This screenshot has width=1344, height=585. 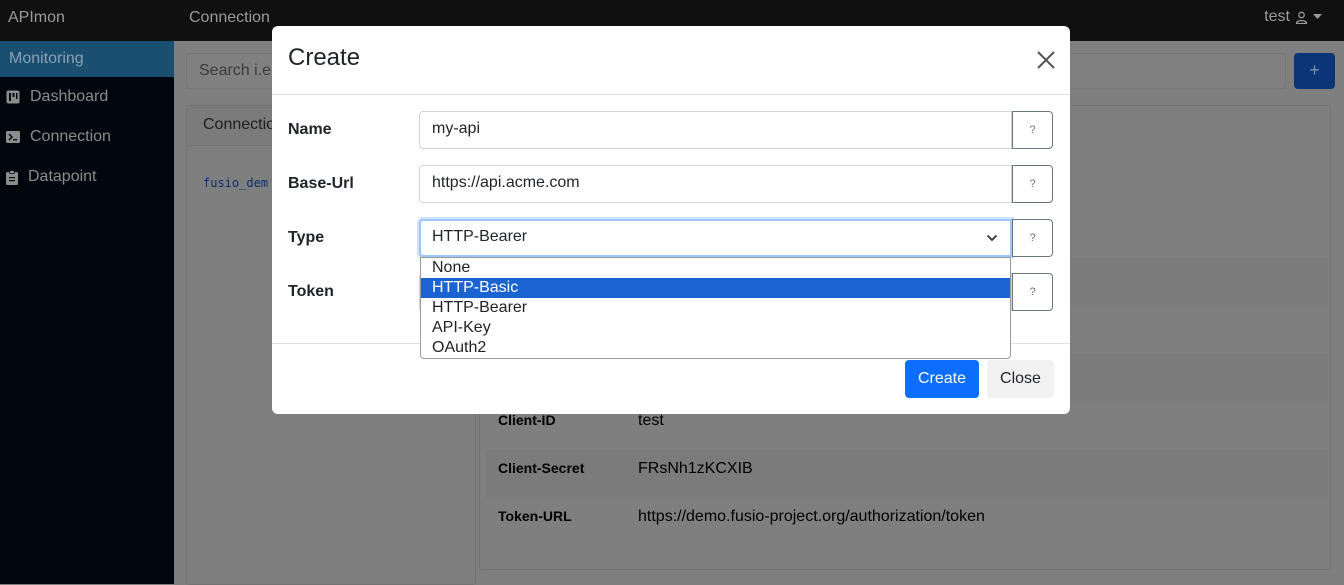 What do you see at coordinates (321, 183) in the screenshot?
I see `field-label: Base-Url` at bounding box center [321, 183].